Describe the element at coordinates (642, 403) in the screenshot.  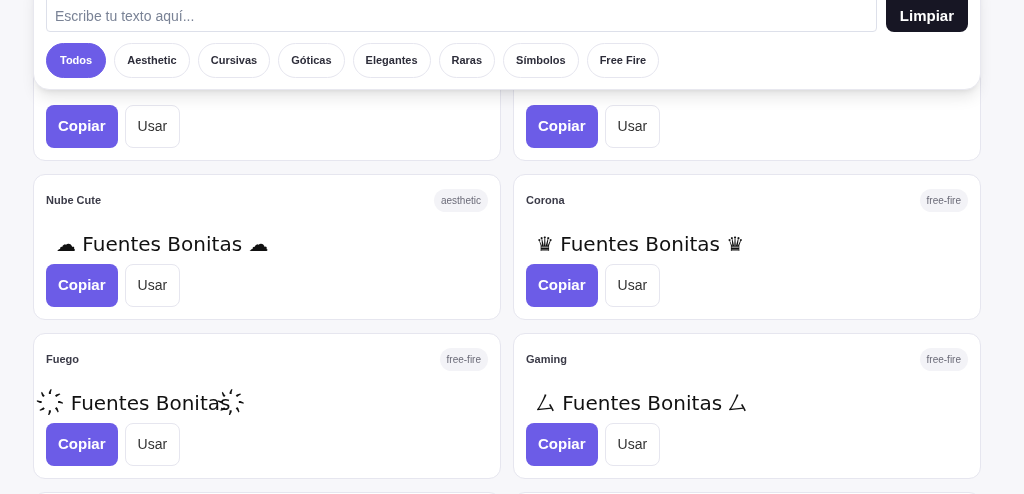
I see `font-preview: 厶 Fuentes Bonitas 厶` at that location.